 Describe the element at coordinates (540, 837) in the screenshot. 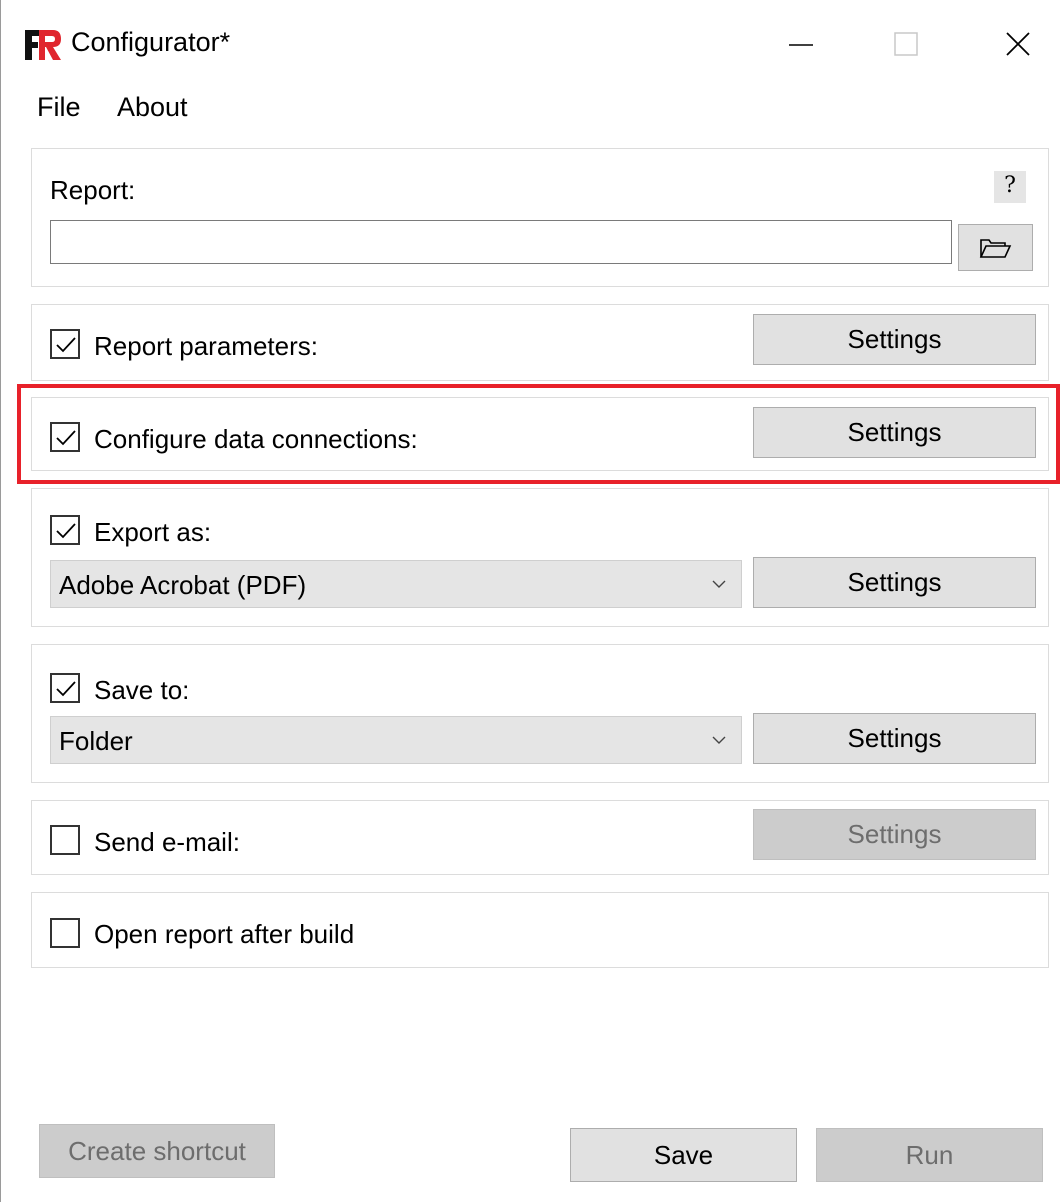

I see `send-email-group: Send e-mail: Settings` at that location.